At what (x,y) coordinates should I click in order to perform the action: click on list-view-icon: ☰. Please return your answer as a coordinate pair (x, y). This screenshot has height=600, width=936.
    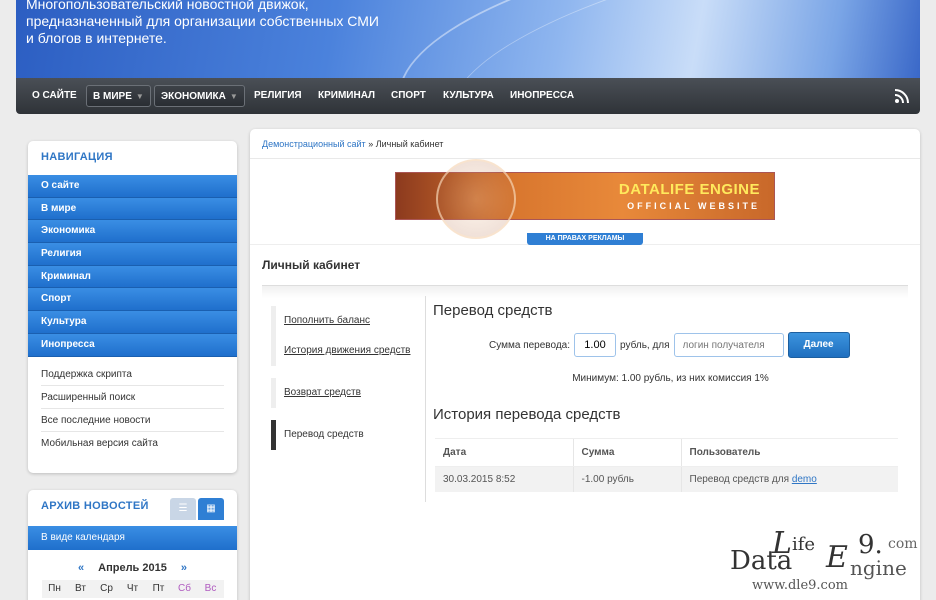
    Looking at the image, I should click on (183, 509).